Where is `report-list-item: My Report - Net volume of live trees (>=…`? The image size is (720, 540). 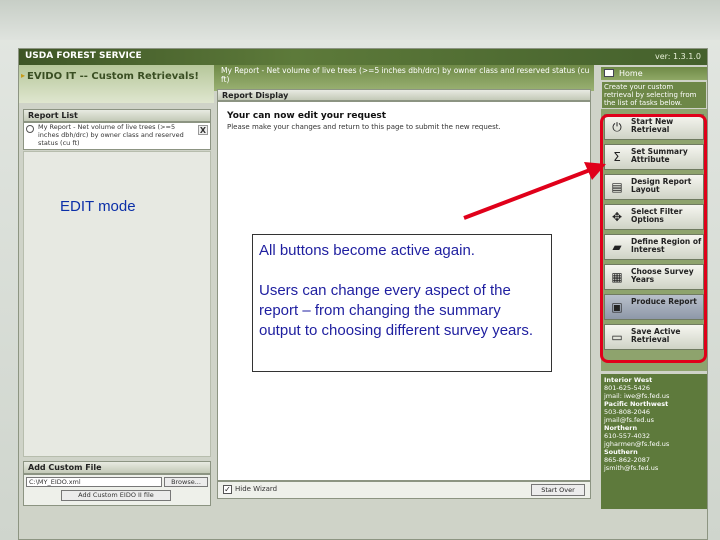
report-list-item: My Report - Net volume of live trees (>=… is located at coordinates (118, 135).